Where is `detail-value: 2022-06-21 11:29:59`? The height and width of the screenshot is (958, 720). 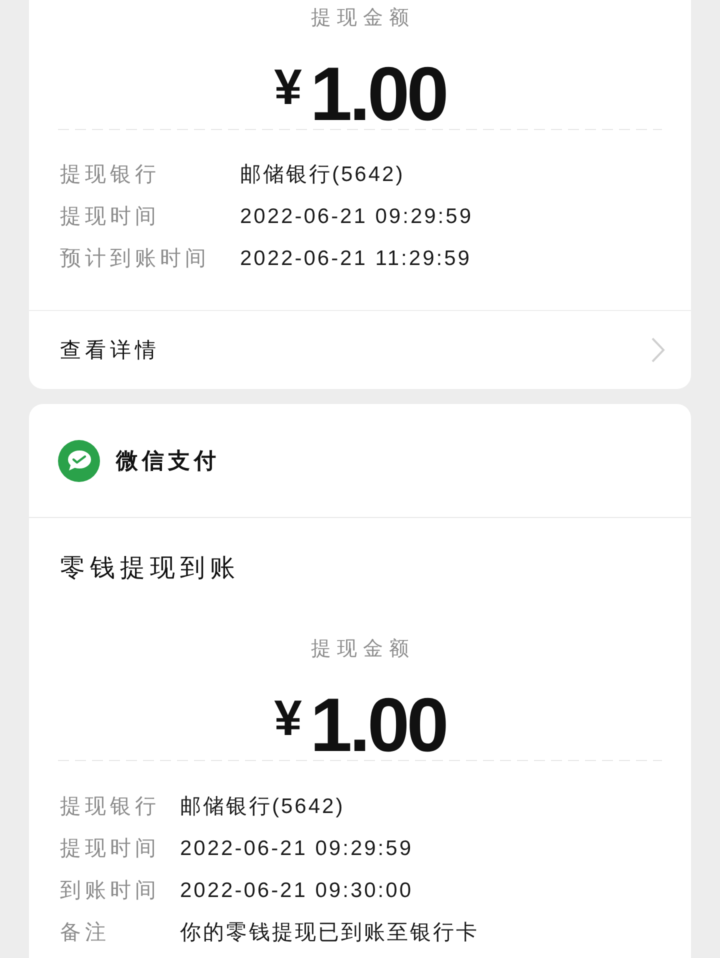
detail-value: 2022-06-21 11:29:59 is located at coordinates (356, 259).